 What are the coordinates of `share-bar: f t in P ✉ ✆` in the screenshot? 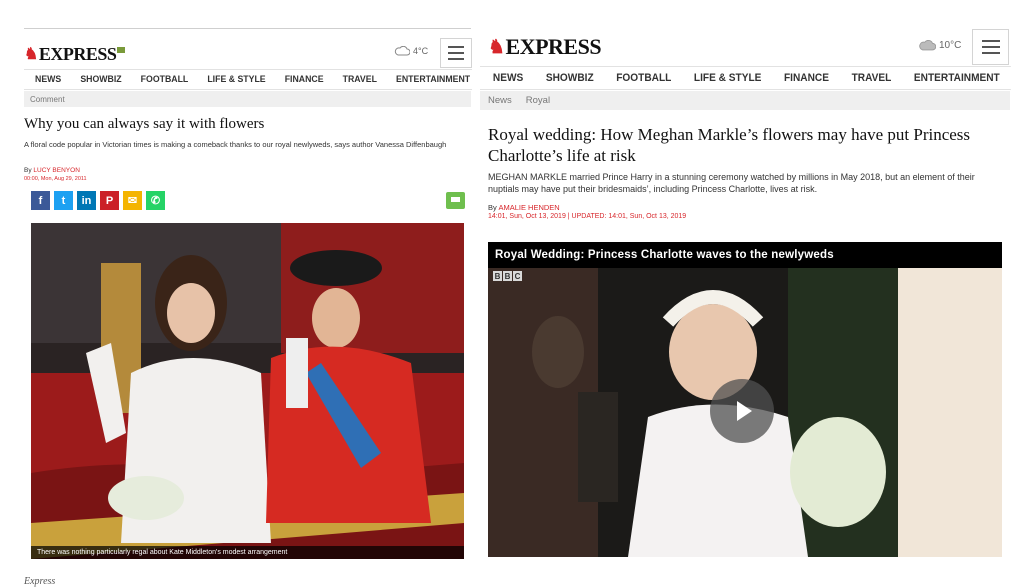 It's located at (98, 200).